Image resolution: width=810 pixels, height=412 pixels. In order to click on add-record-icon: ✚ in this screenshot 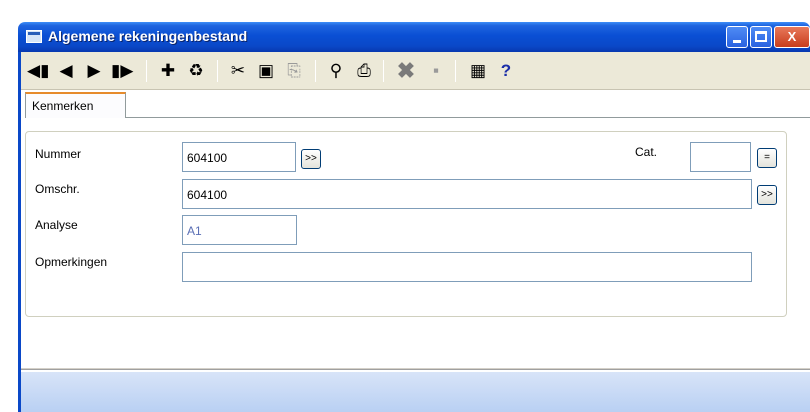, I will do `click(168, 71)`.